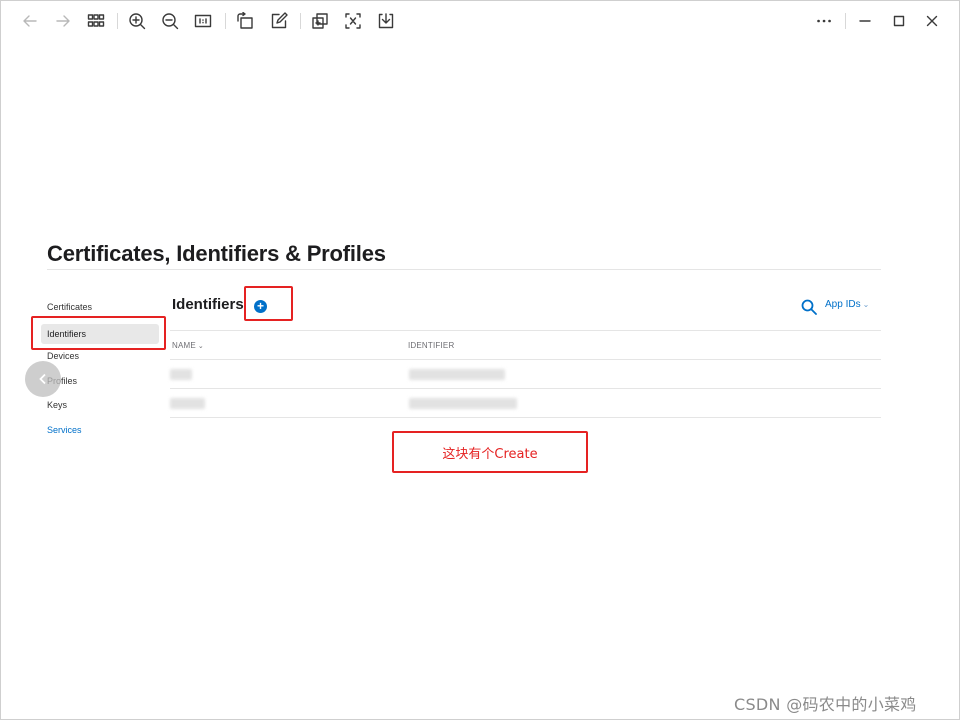 Image resolution: width=960 pixels, height=720 pixels. I want to click on column-header-name: NAME ⌄, so click(188, 345).